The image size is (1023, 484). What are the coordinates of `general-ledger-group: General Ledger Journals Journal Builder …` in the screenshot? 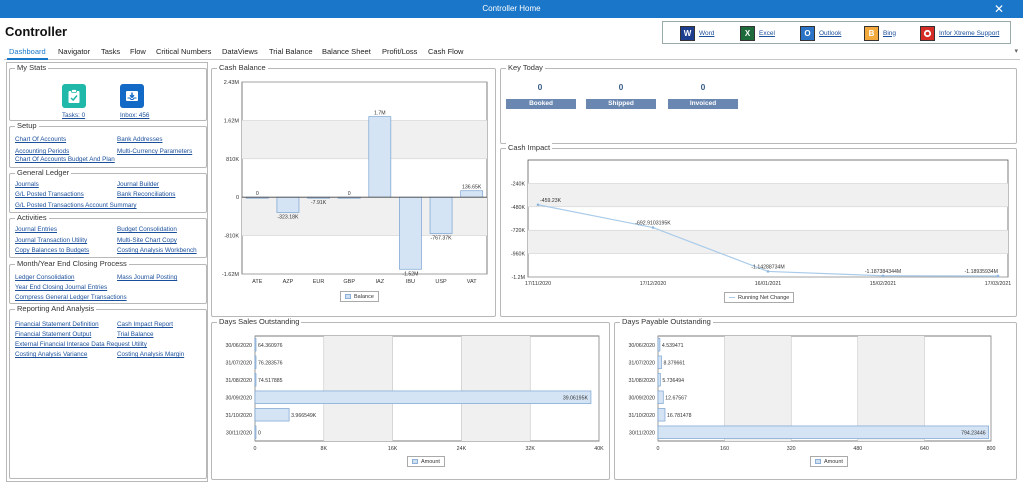 It's located at (108, 190).